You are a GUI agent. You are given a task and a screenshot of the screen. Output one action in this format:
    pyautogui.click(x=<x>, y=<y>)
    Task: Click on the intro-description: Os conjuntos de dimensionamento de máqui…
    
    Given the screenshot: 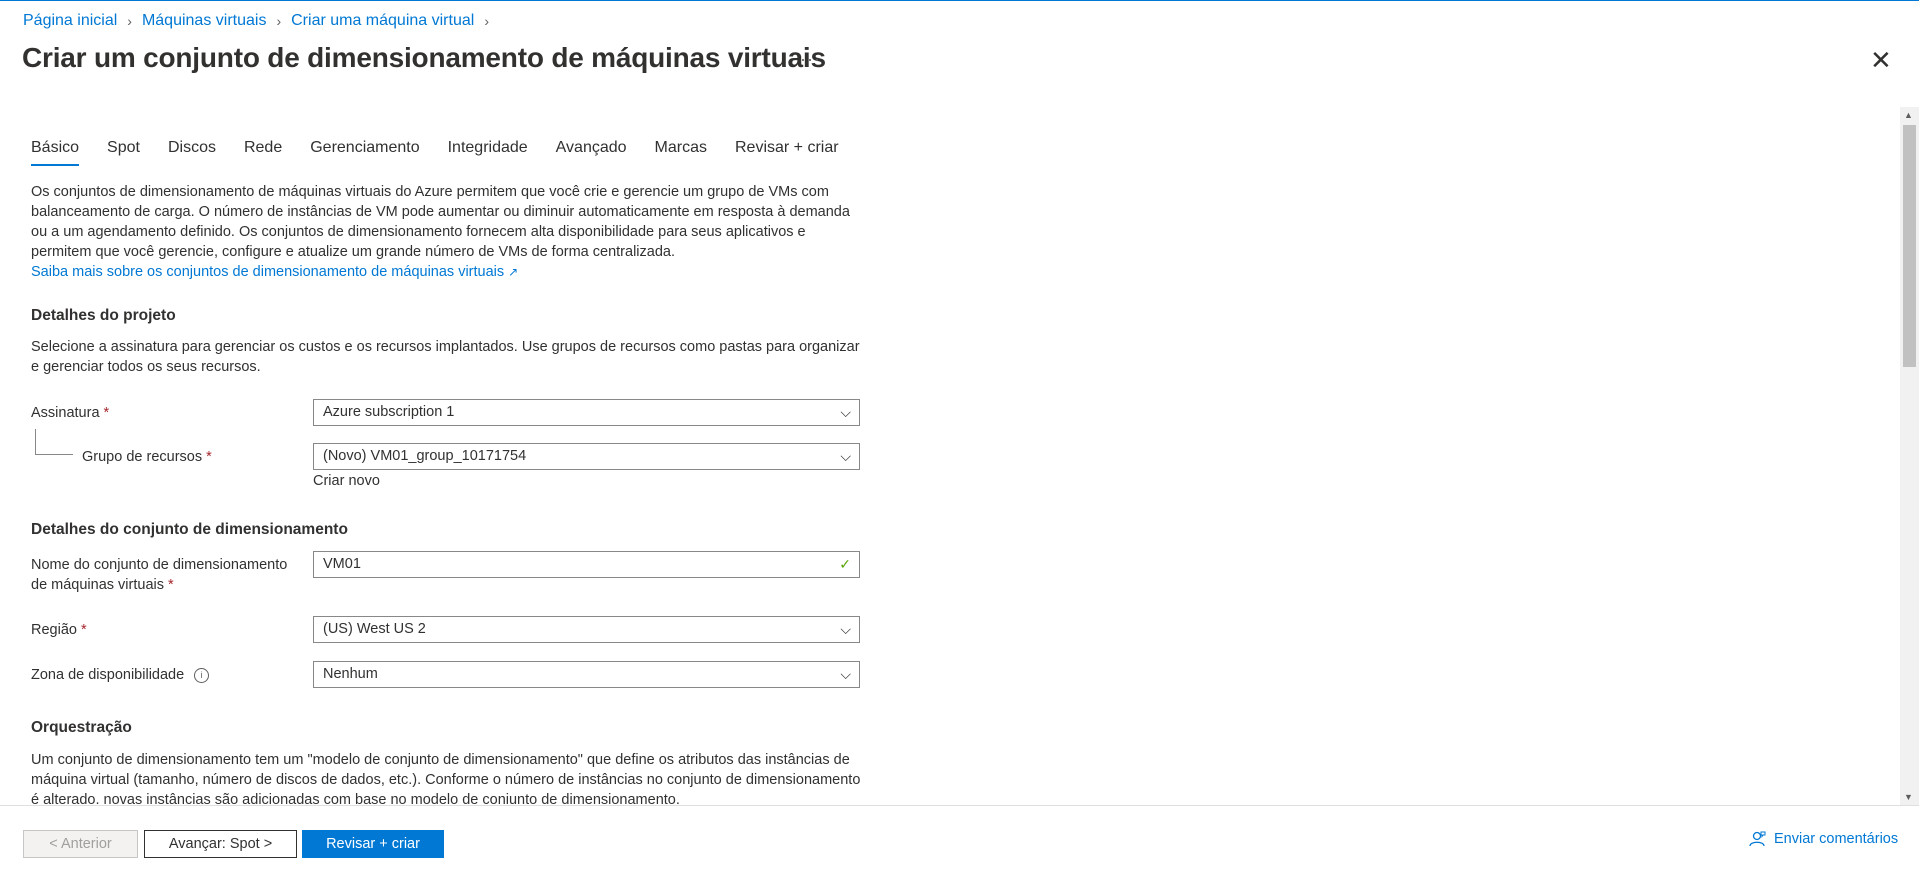 What is the action you would take?
    pyautogui.click(x=440, y=222)
    